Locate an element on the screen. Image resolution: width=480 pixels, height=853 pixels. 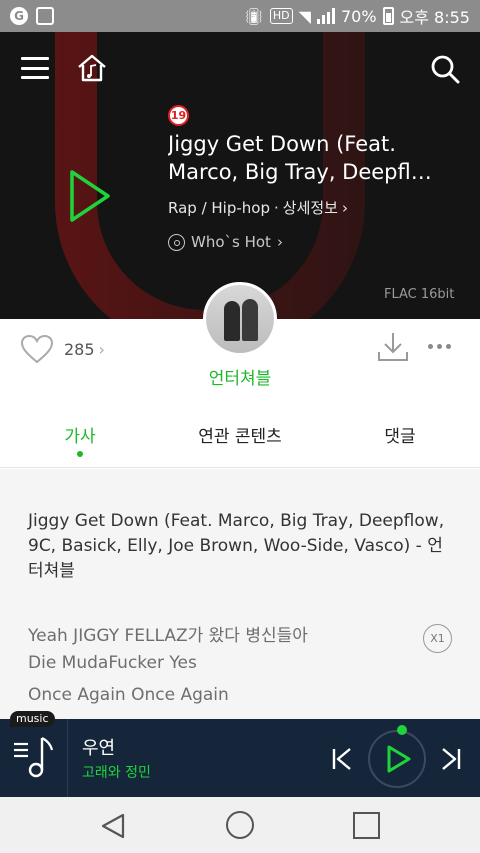
lyric-line: Once Again Once Again is located at coordinates (128, 695).